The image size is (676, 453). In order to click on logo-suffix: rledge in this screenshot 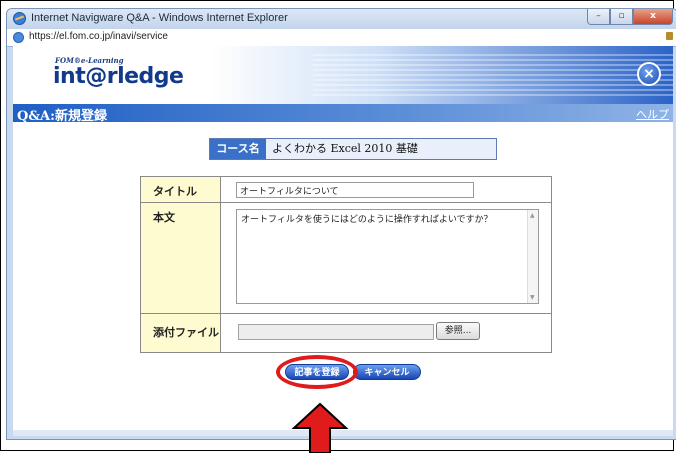, I will do `click(145, 76)`.